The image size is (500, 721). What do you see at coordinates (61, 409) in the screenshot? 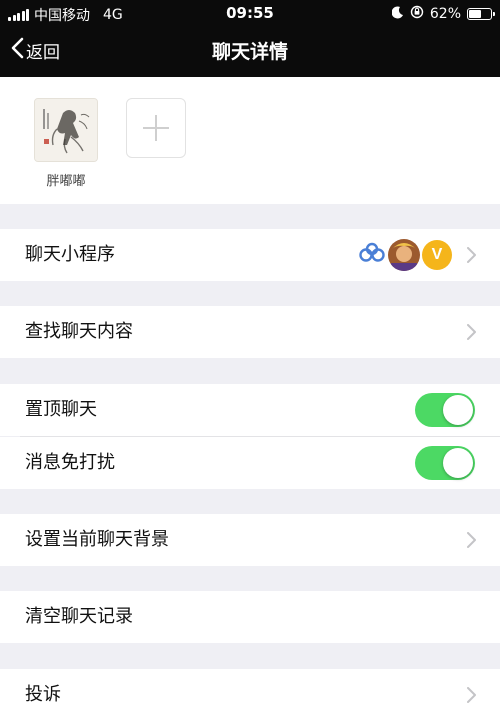
I see `sticky-chat-label: 置顶聊天` at bounding box center [61, 409].